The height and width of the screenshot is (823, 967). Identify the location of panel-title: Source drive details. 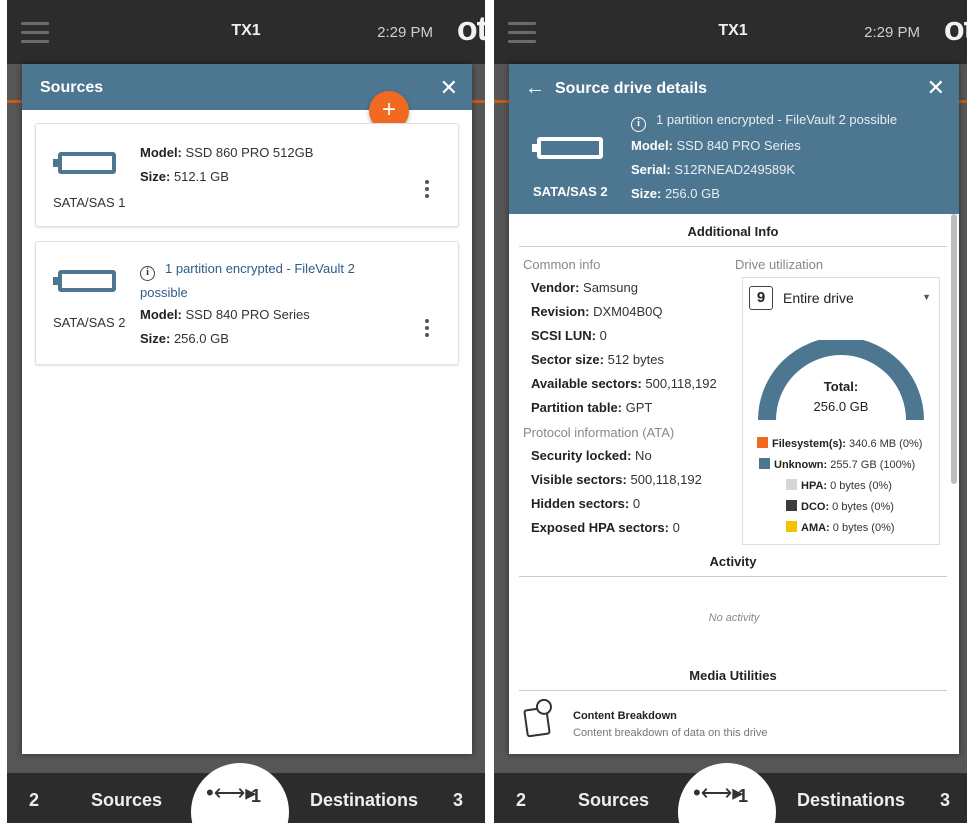
(631, 88).